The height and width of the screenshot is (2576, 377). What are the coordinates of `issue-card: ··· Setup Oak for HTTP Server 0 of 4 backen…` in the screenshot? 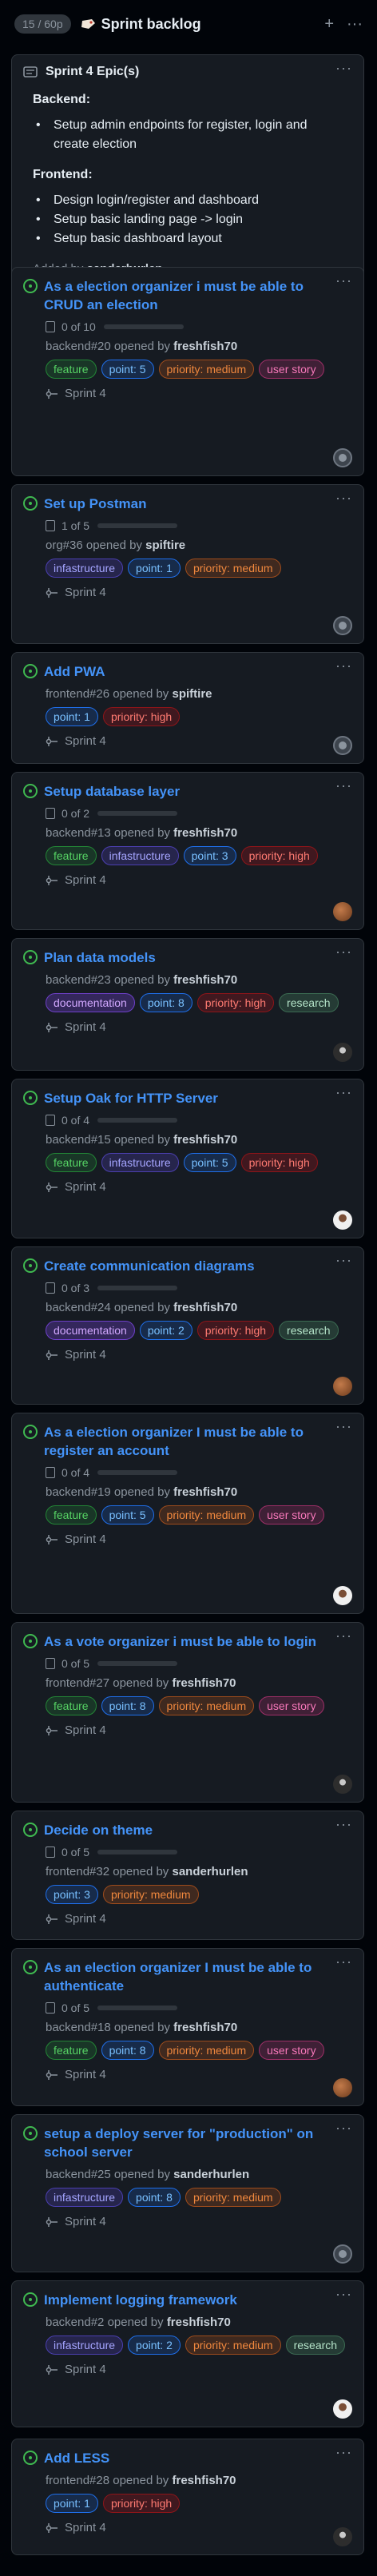 It's located at (187, 1158).